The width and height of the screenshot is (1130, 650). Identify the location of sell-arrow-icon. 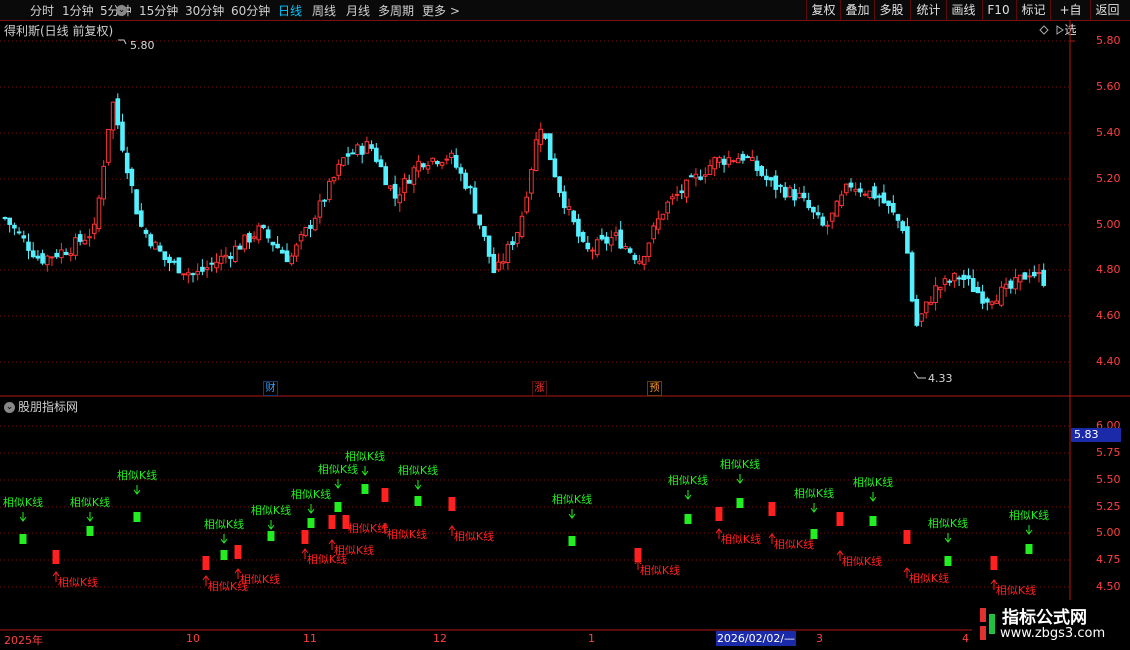
(873, 497).